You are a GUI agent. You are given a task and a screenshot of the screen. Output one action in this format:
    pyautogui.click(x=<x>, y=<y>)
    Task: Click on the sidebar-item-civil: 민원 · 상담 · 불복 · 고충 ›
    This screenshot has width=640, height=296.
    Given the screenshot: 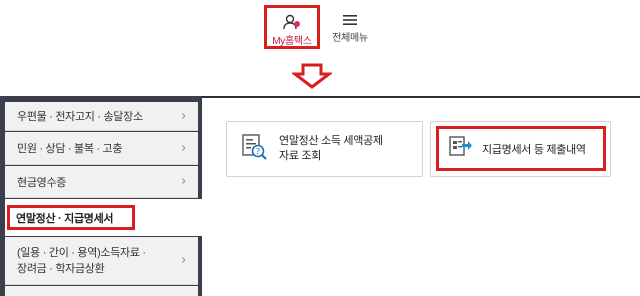 What is the action you would take?
    pyautogui.click(x=101, y=148)
    